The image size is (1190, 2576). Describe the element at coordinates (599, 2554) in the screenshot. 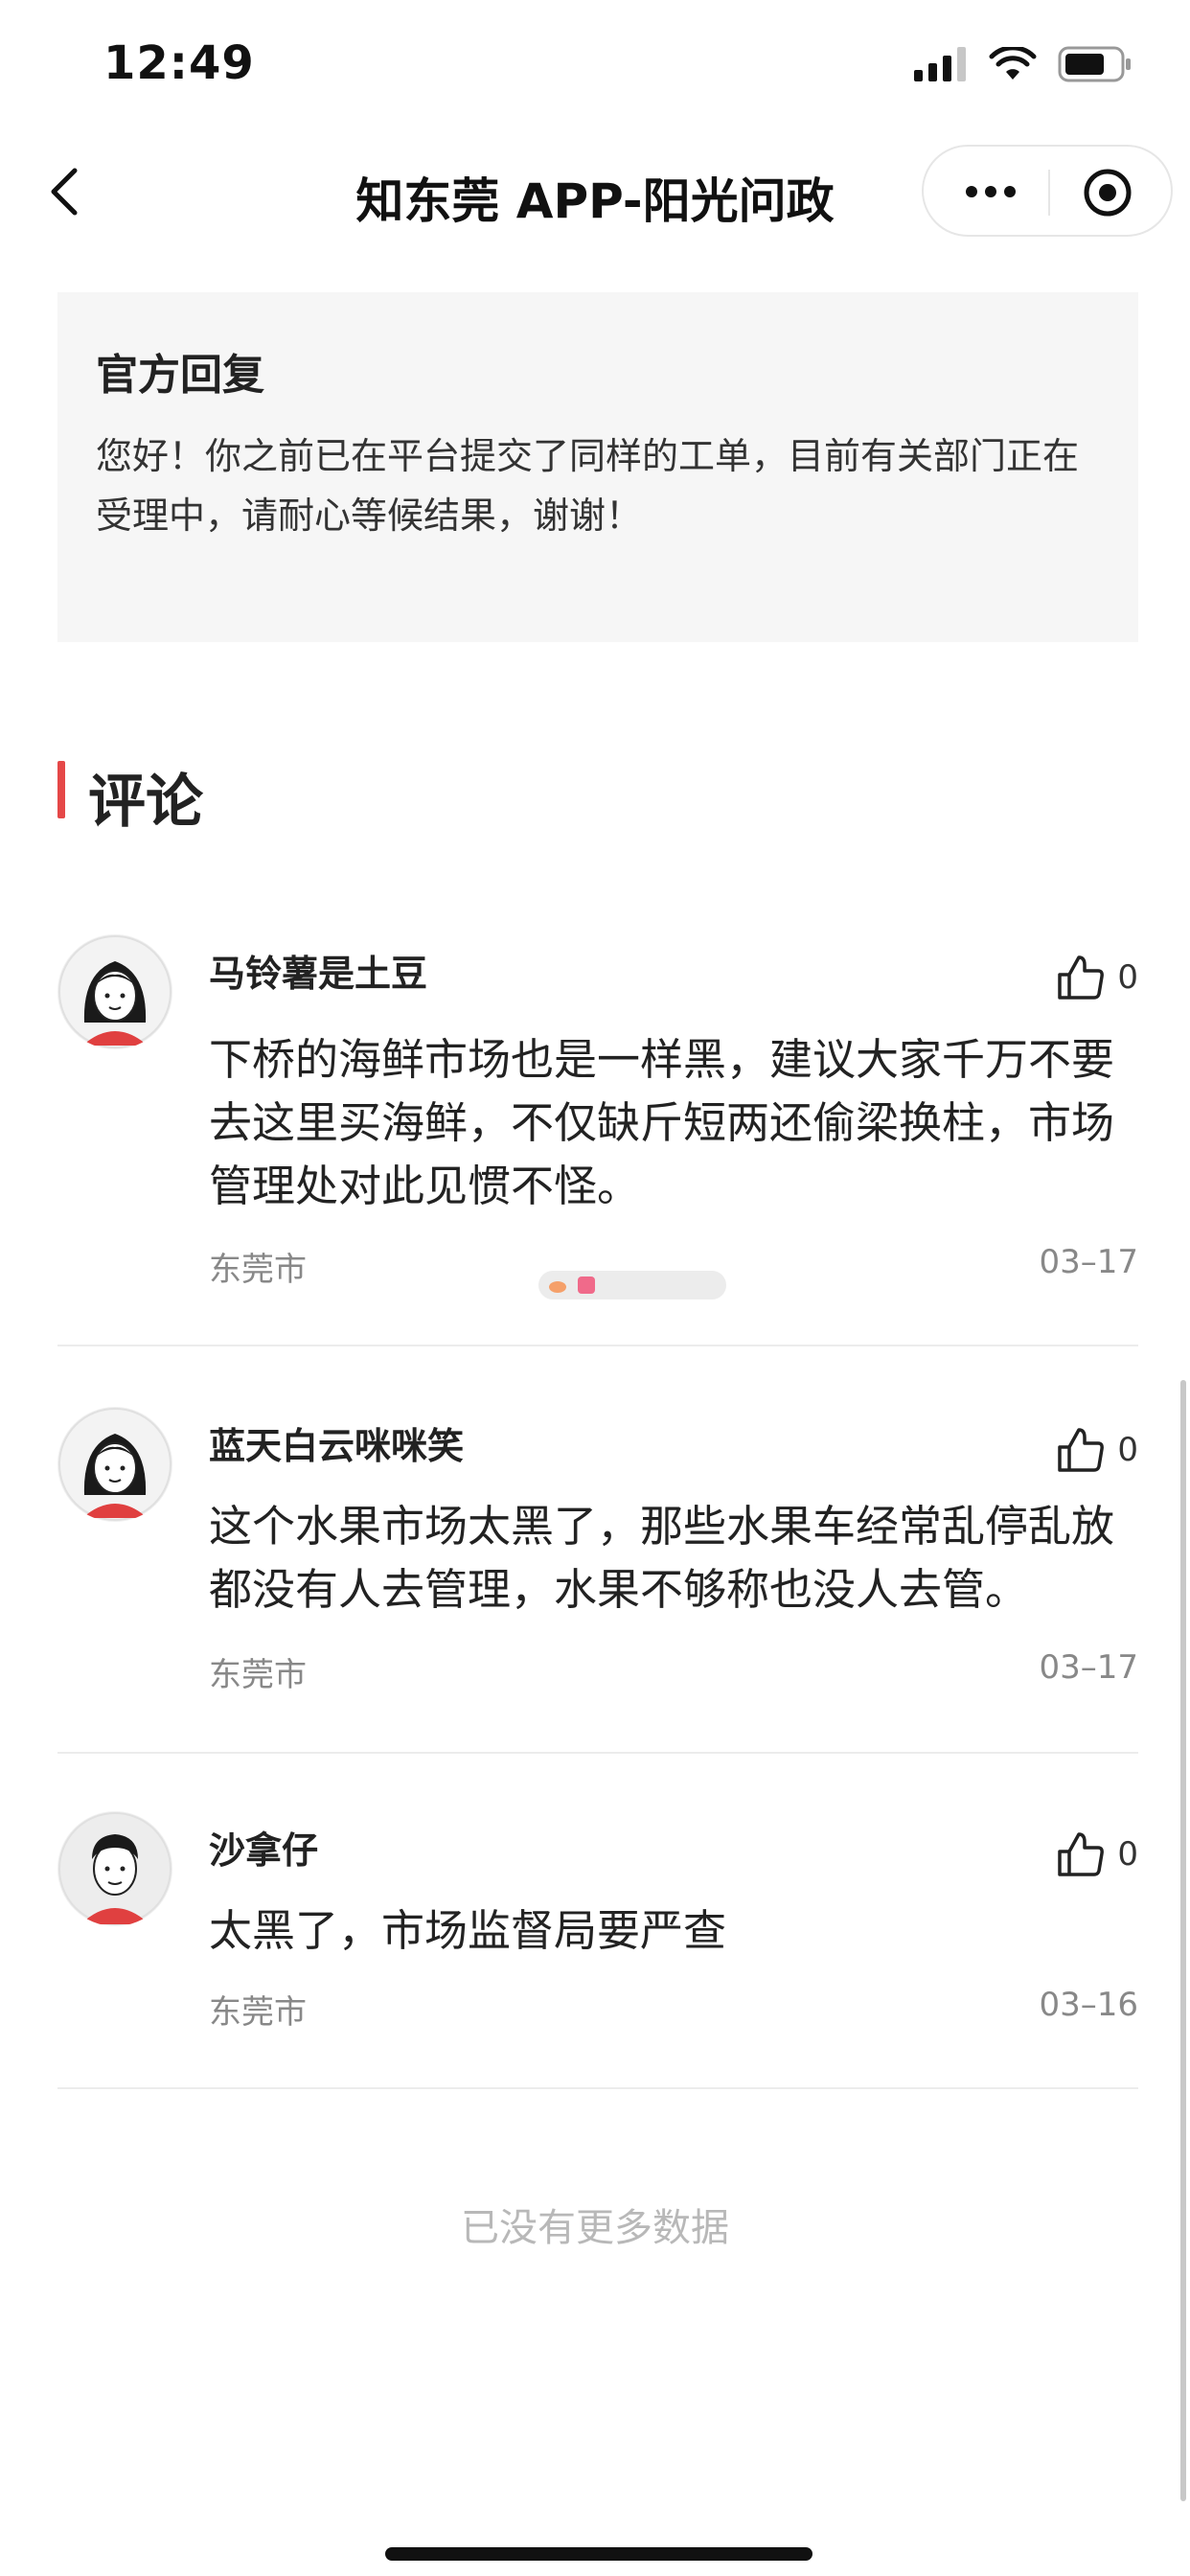

I see `home-indicator` at that location.